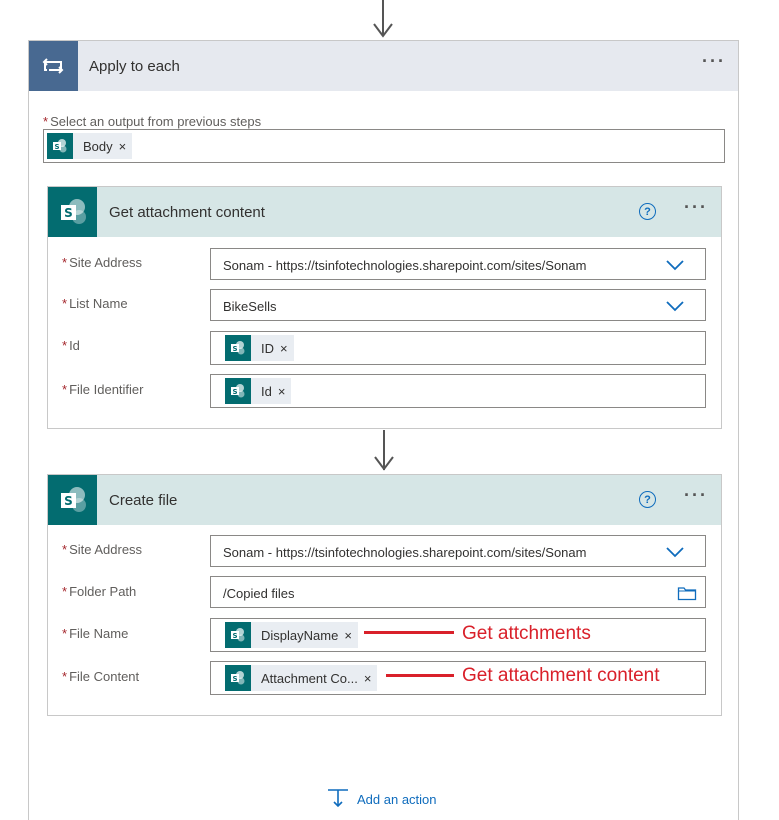  Describe the element at coordinates (152, 121) in the screenshot. I see `select-output-label: * Select an output from previous steps` at that location.